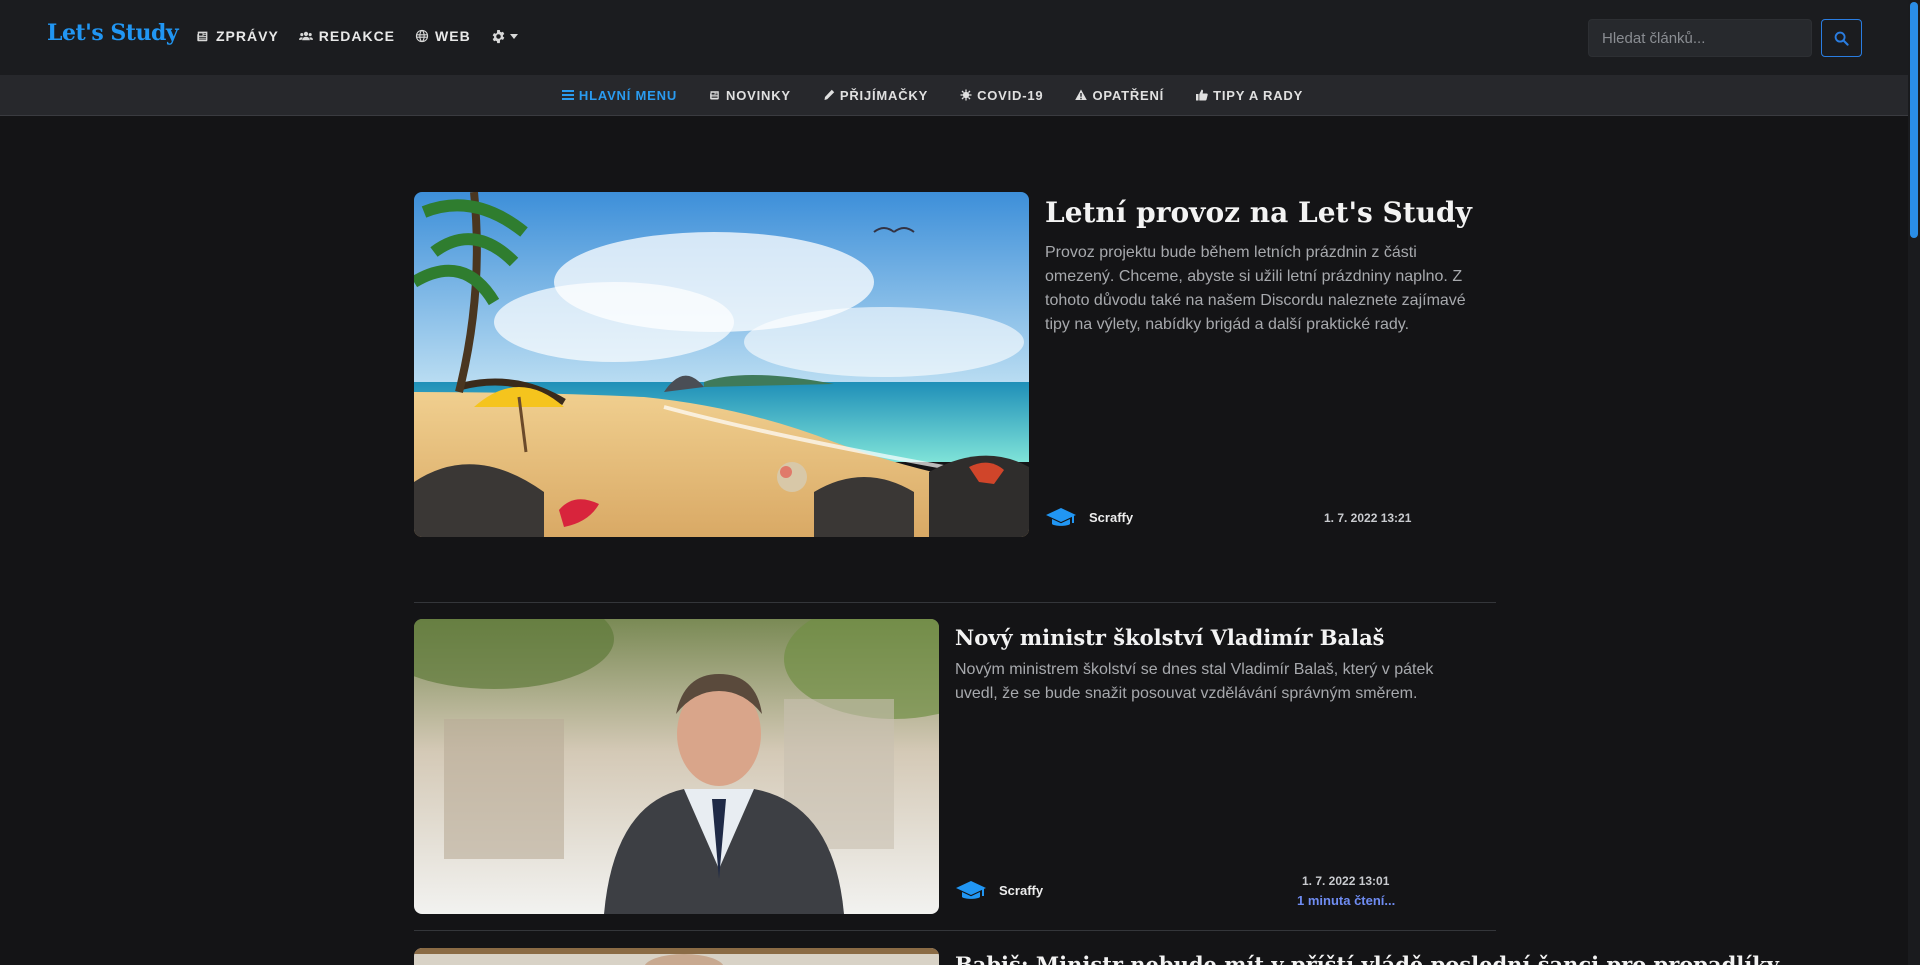 This screenshot has height=965, width=1920. I want to click on thumbs-up-icon, so click(1202, 95).